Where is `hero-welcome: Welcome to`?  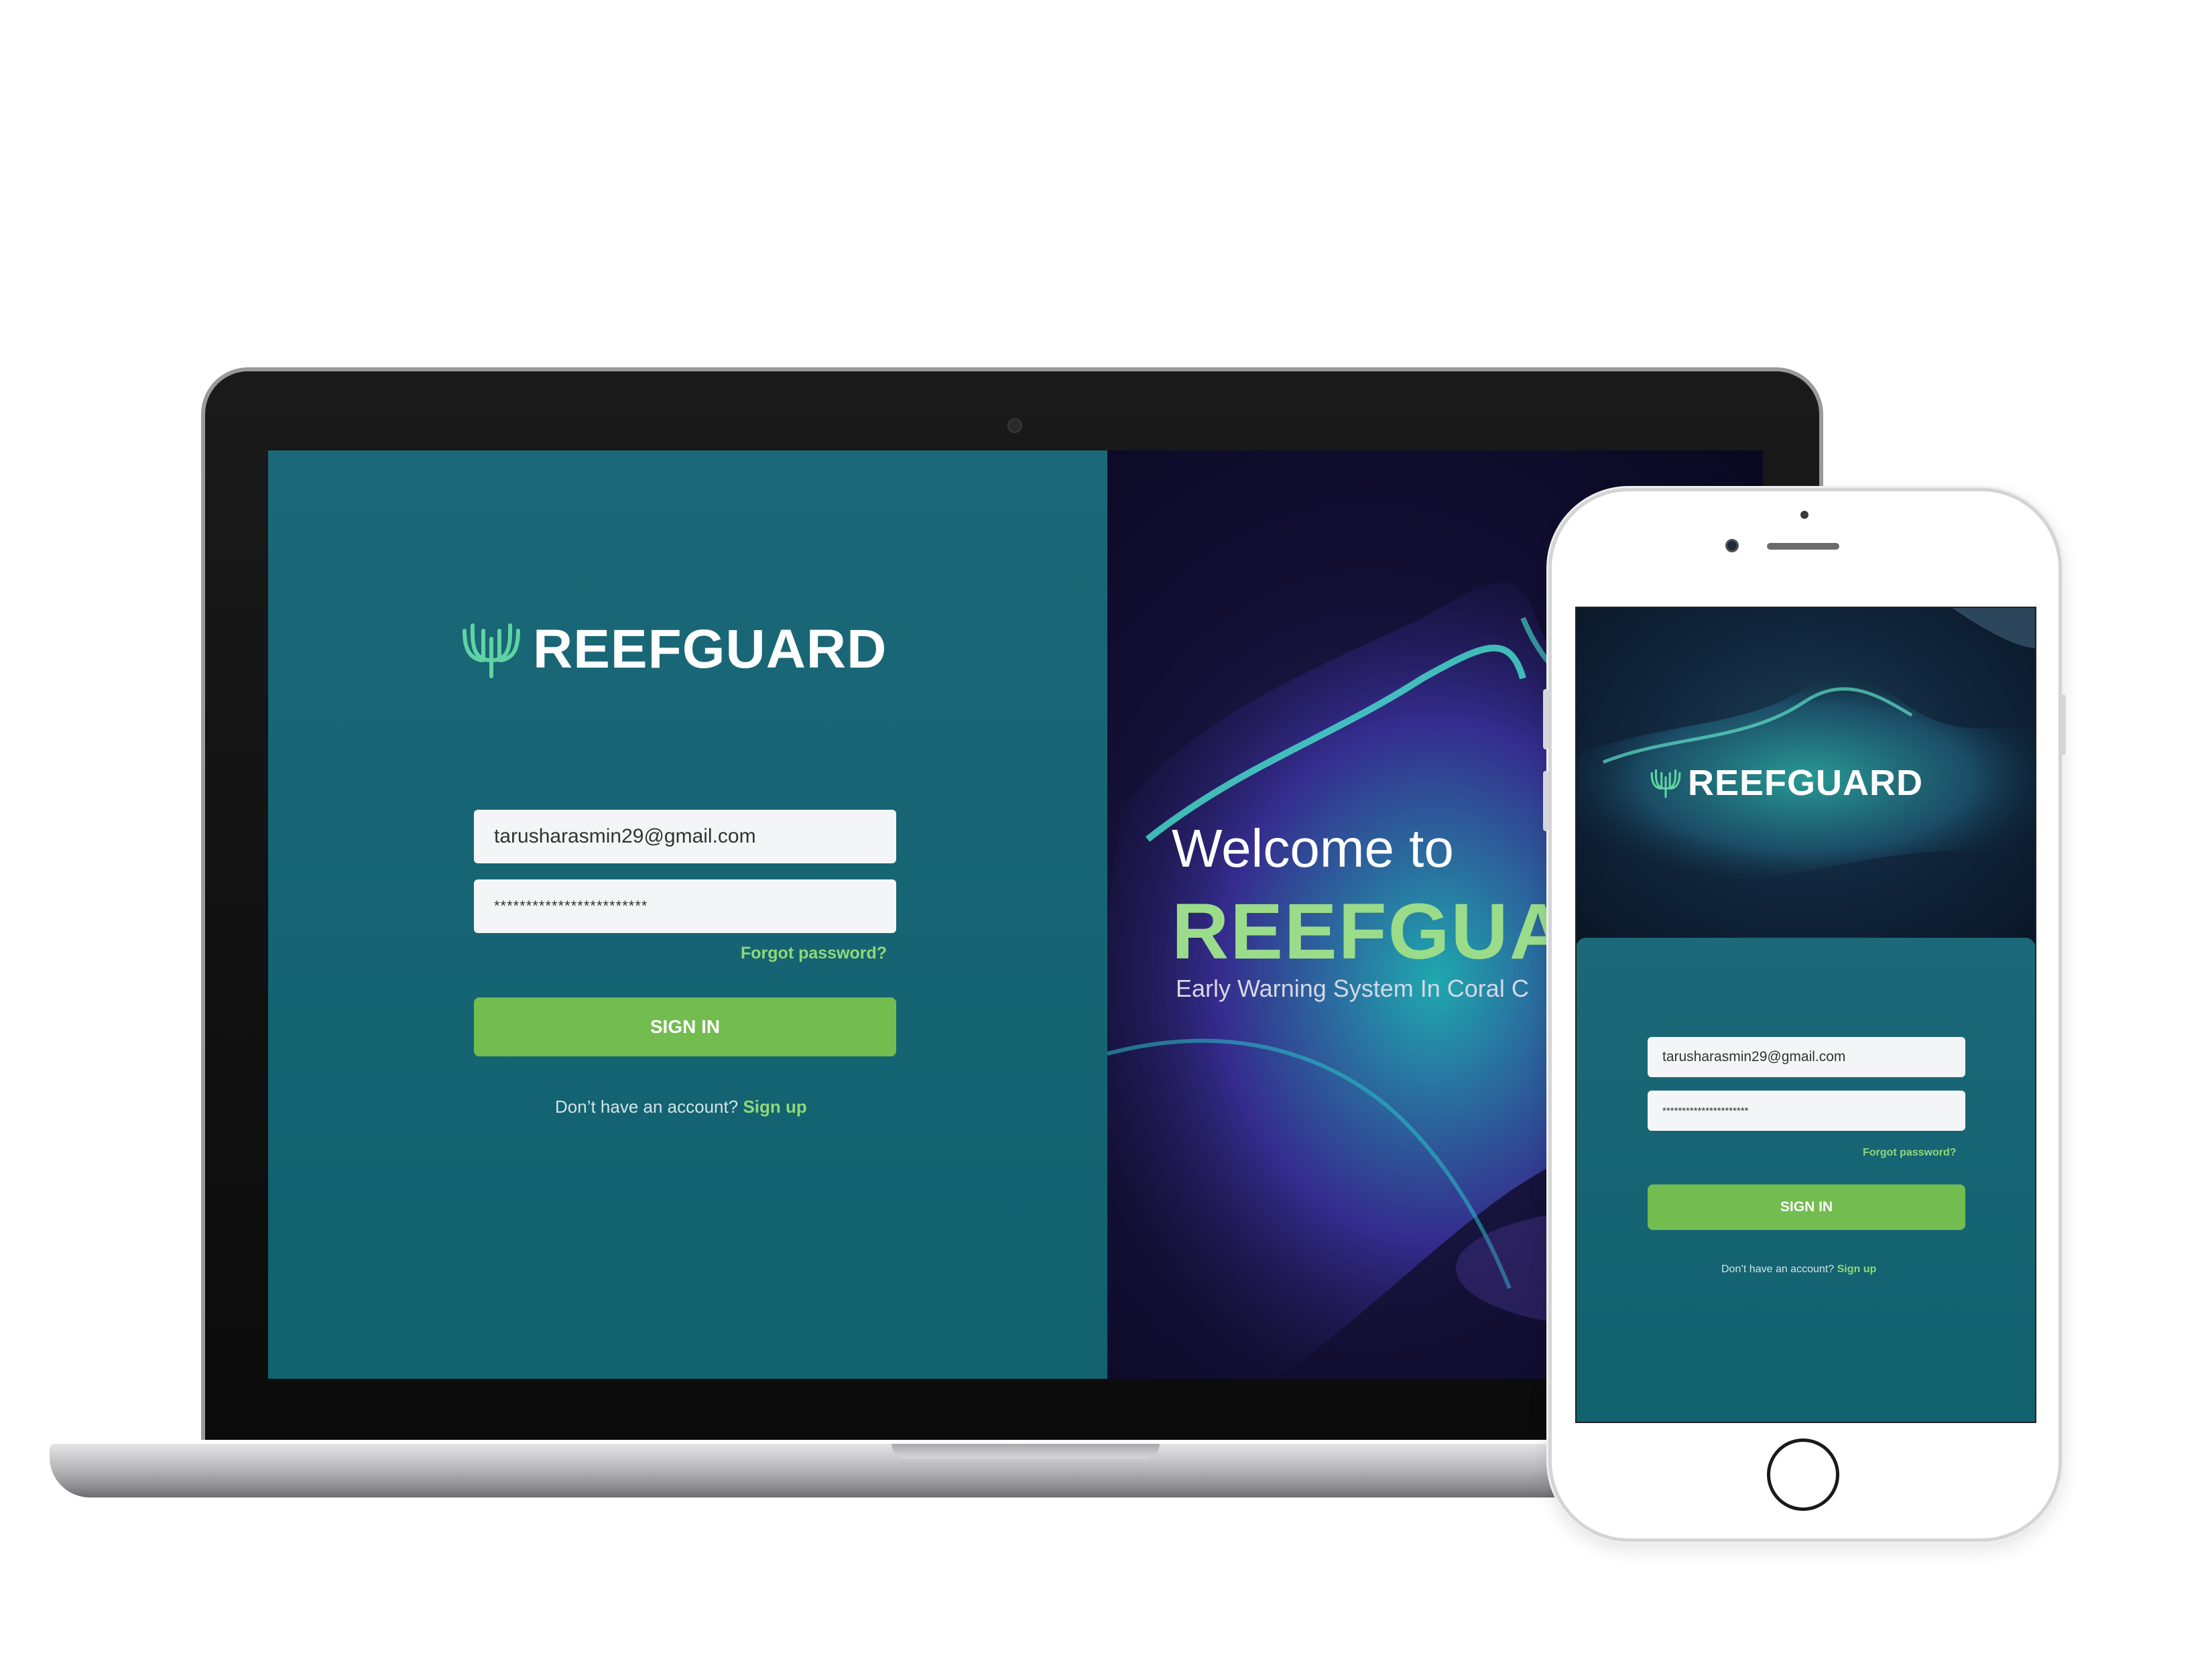
hero-welcome: Welcome to is located at coordinates (1313, 848).